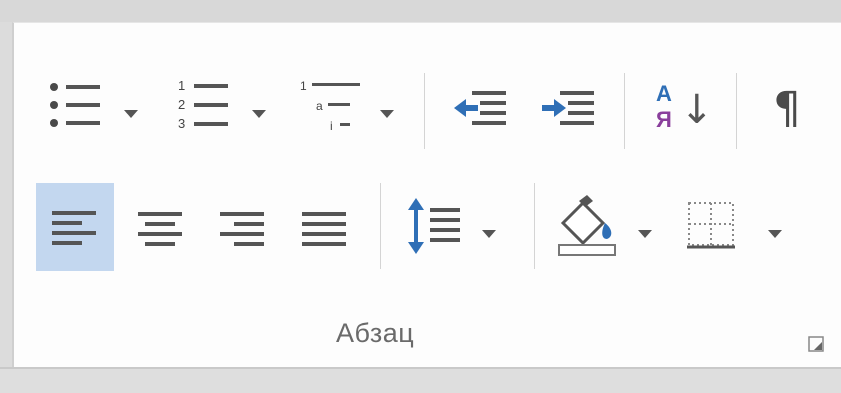 Image resolution: width=841 pixels, height=393 pixels. I want to click on pilcrow-icon: ¶, so click(787, 108).